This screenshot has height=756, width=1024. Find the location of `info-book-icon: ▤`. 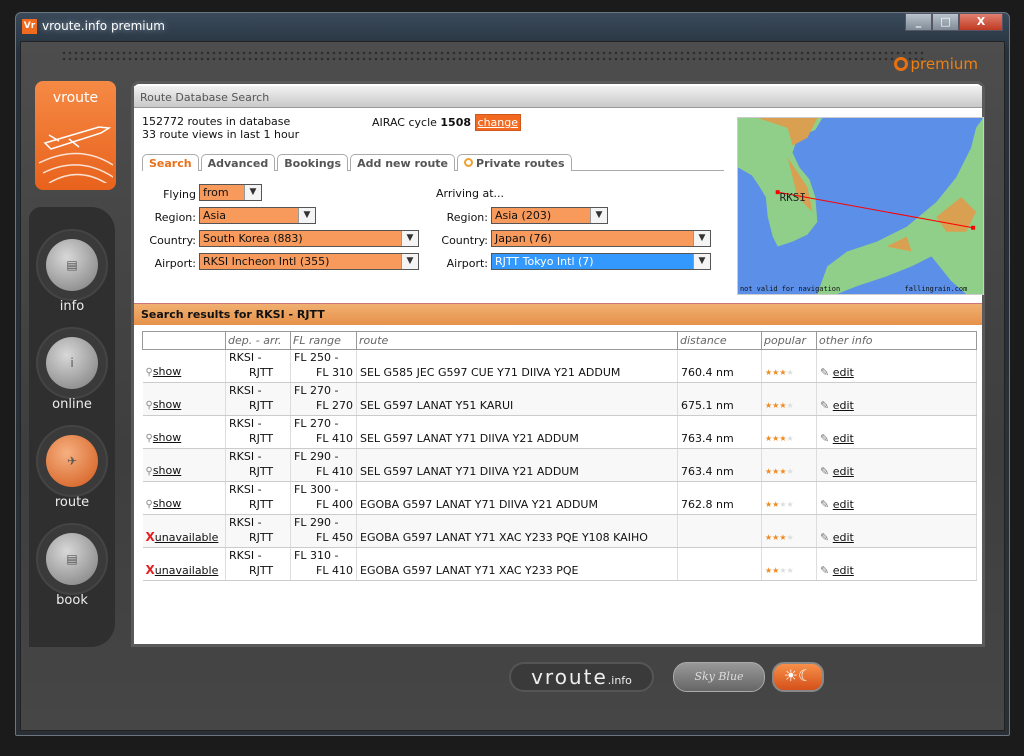

info-book-icon: ▤ is located at coordinates (72, 265).